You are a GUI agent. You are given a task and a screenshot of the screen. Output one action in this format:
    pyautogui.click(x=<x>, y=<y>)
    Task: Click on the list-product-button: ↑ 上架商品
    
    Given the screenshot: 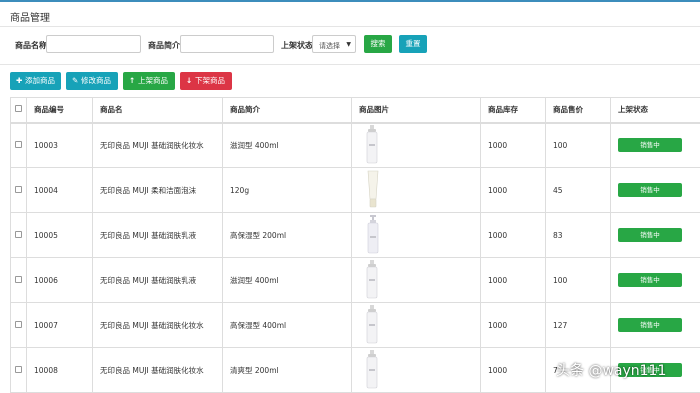 What is the action you would take?
    pyautogui.click(x=149, y=81)
    